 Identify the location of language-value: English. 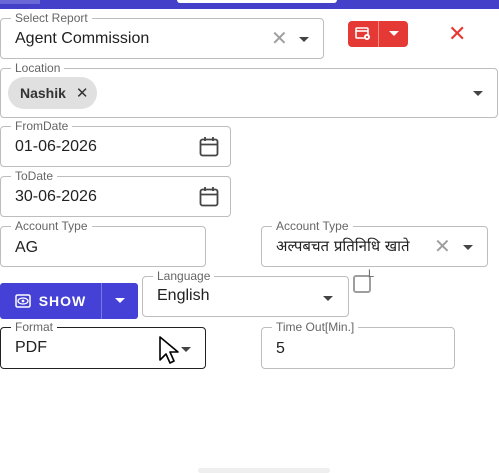
(183, 295).